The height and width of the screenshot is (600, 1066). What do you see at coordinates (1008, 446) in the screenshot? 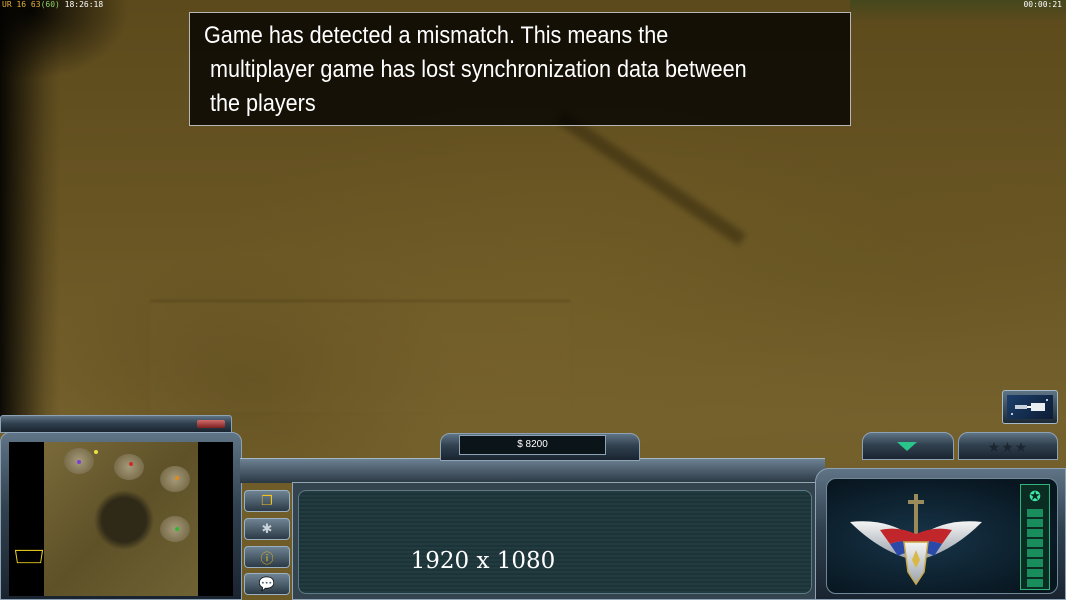
I see `rank-tab-button: ★★★` at bounding box center [1008, 446].